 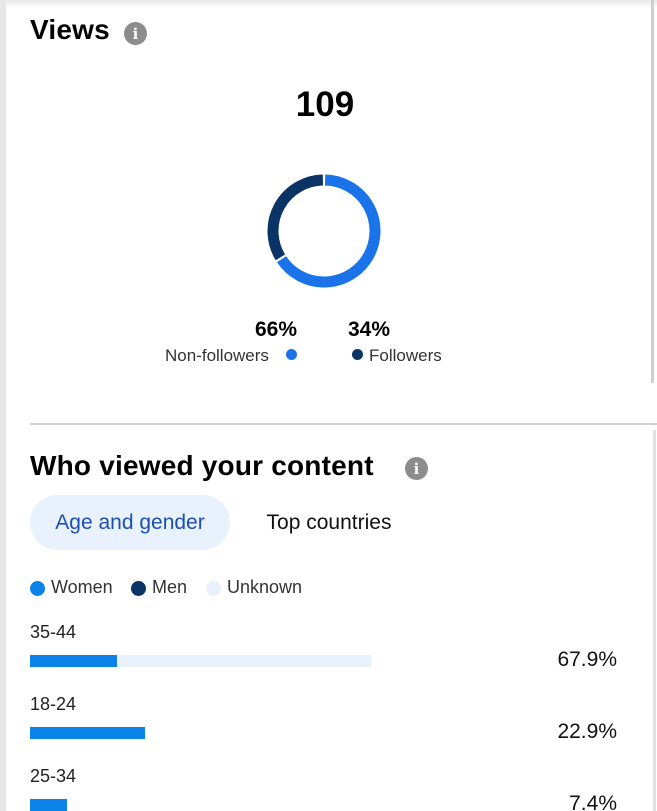 What do you see at coordinates (329, 522) in the screenshot?
I see `tab-top-countries: Top countries` at bounding box center [329, 522].